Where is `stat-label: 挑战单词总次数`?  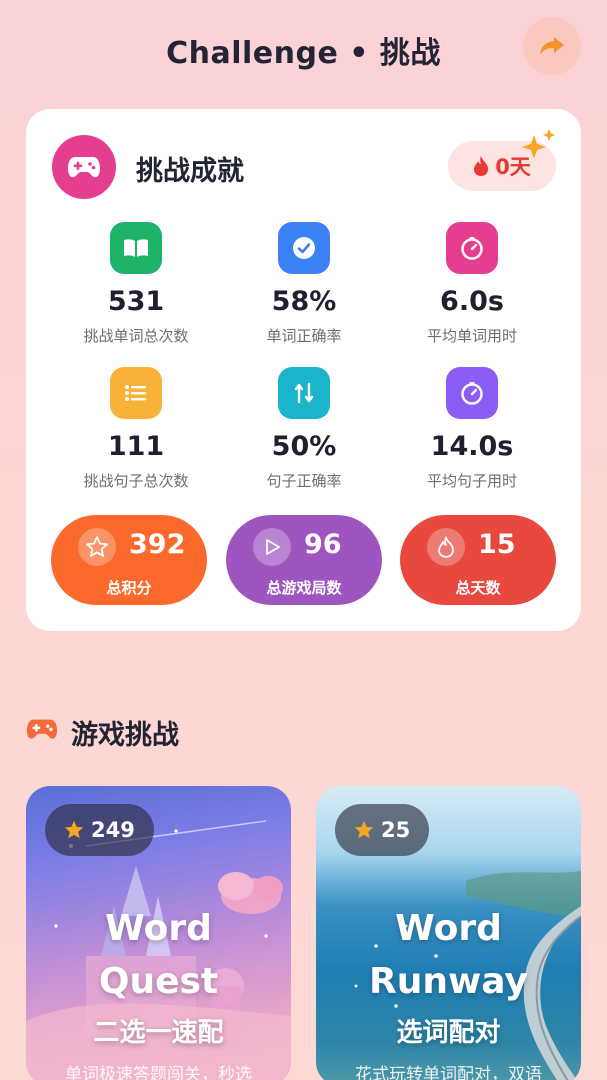 stat-label: 挑战单词总次数 is located at coordinates (136, 336).